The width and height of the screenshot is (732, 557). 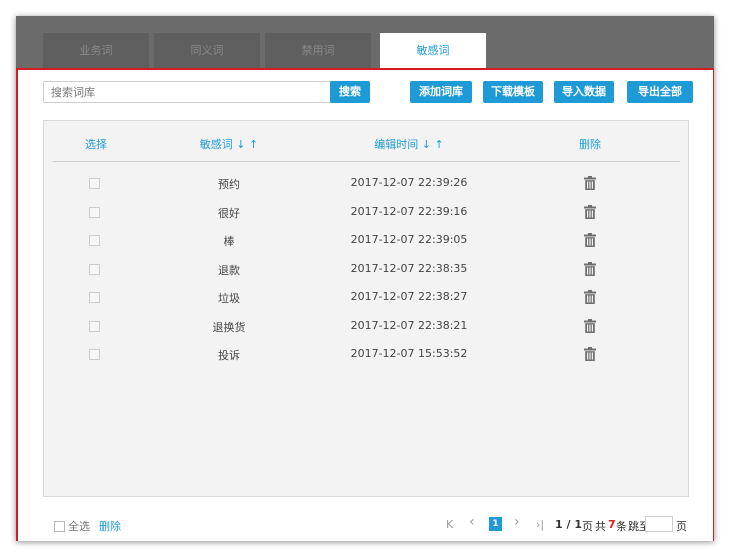 I want to click on bulk-delete-link: 删除, so click(x=110, y=526).